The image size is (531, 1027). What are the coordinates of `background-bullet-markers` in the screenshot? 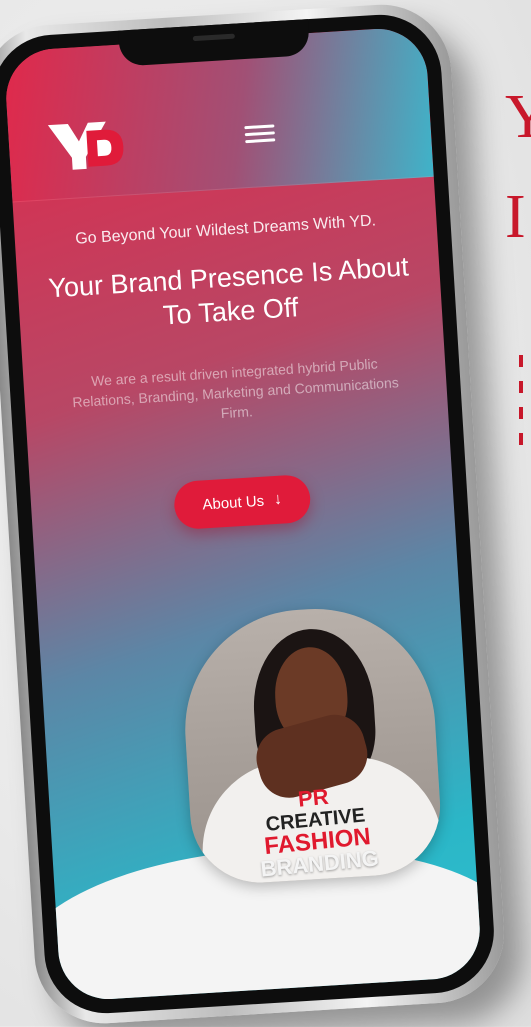 It's located at (521, 407).